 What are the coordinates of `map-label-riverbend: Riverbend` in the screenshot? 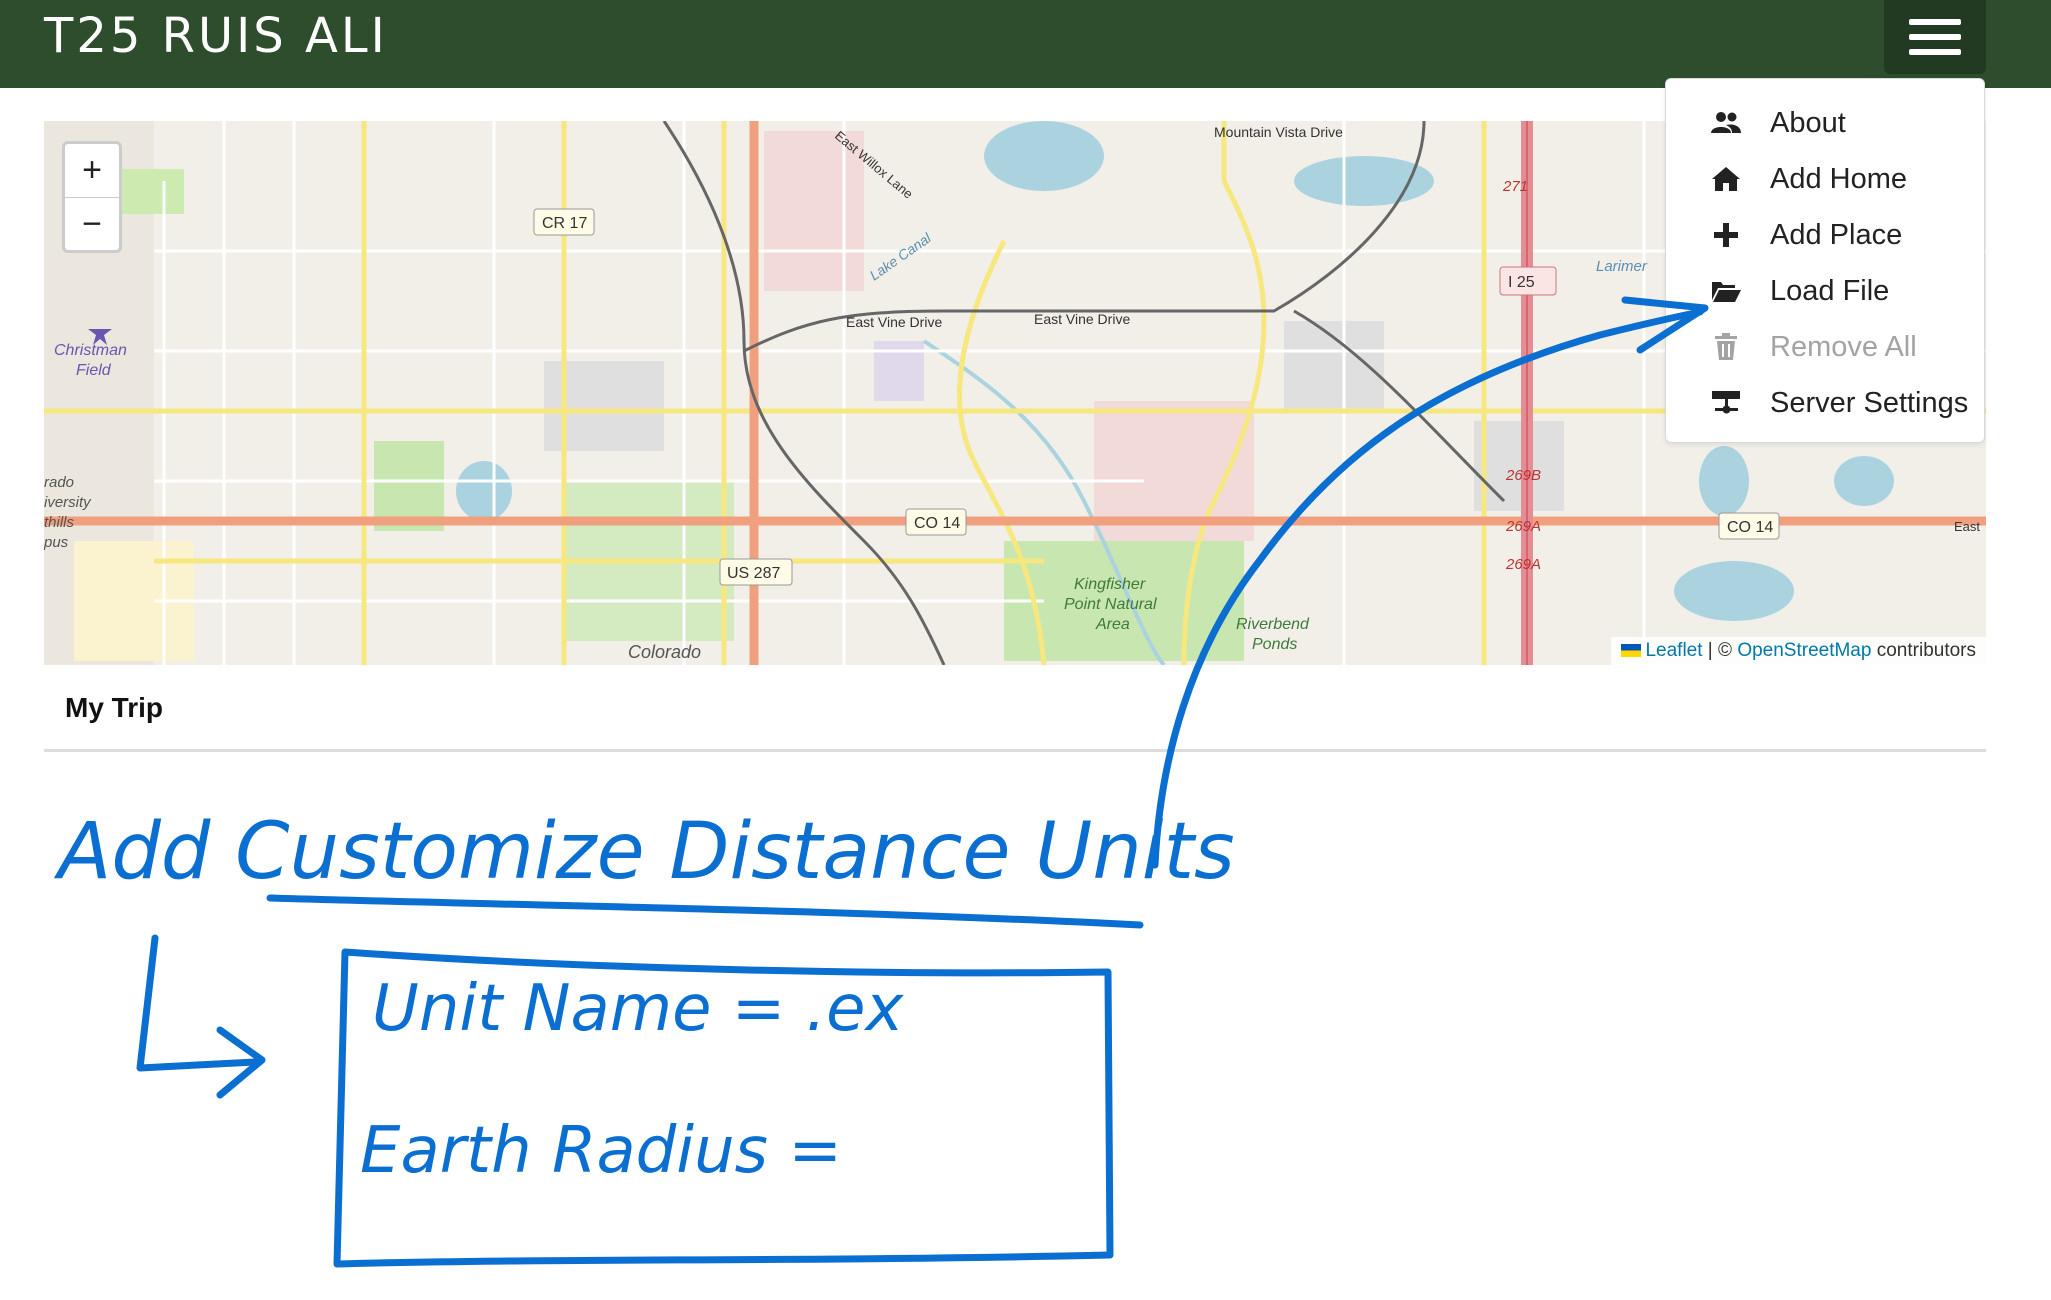 It's located at (1273, 624).